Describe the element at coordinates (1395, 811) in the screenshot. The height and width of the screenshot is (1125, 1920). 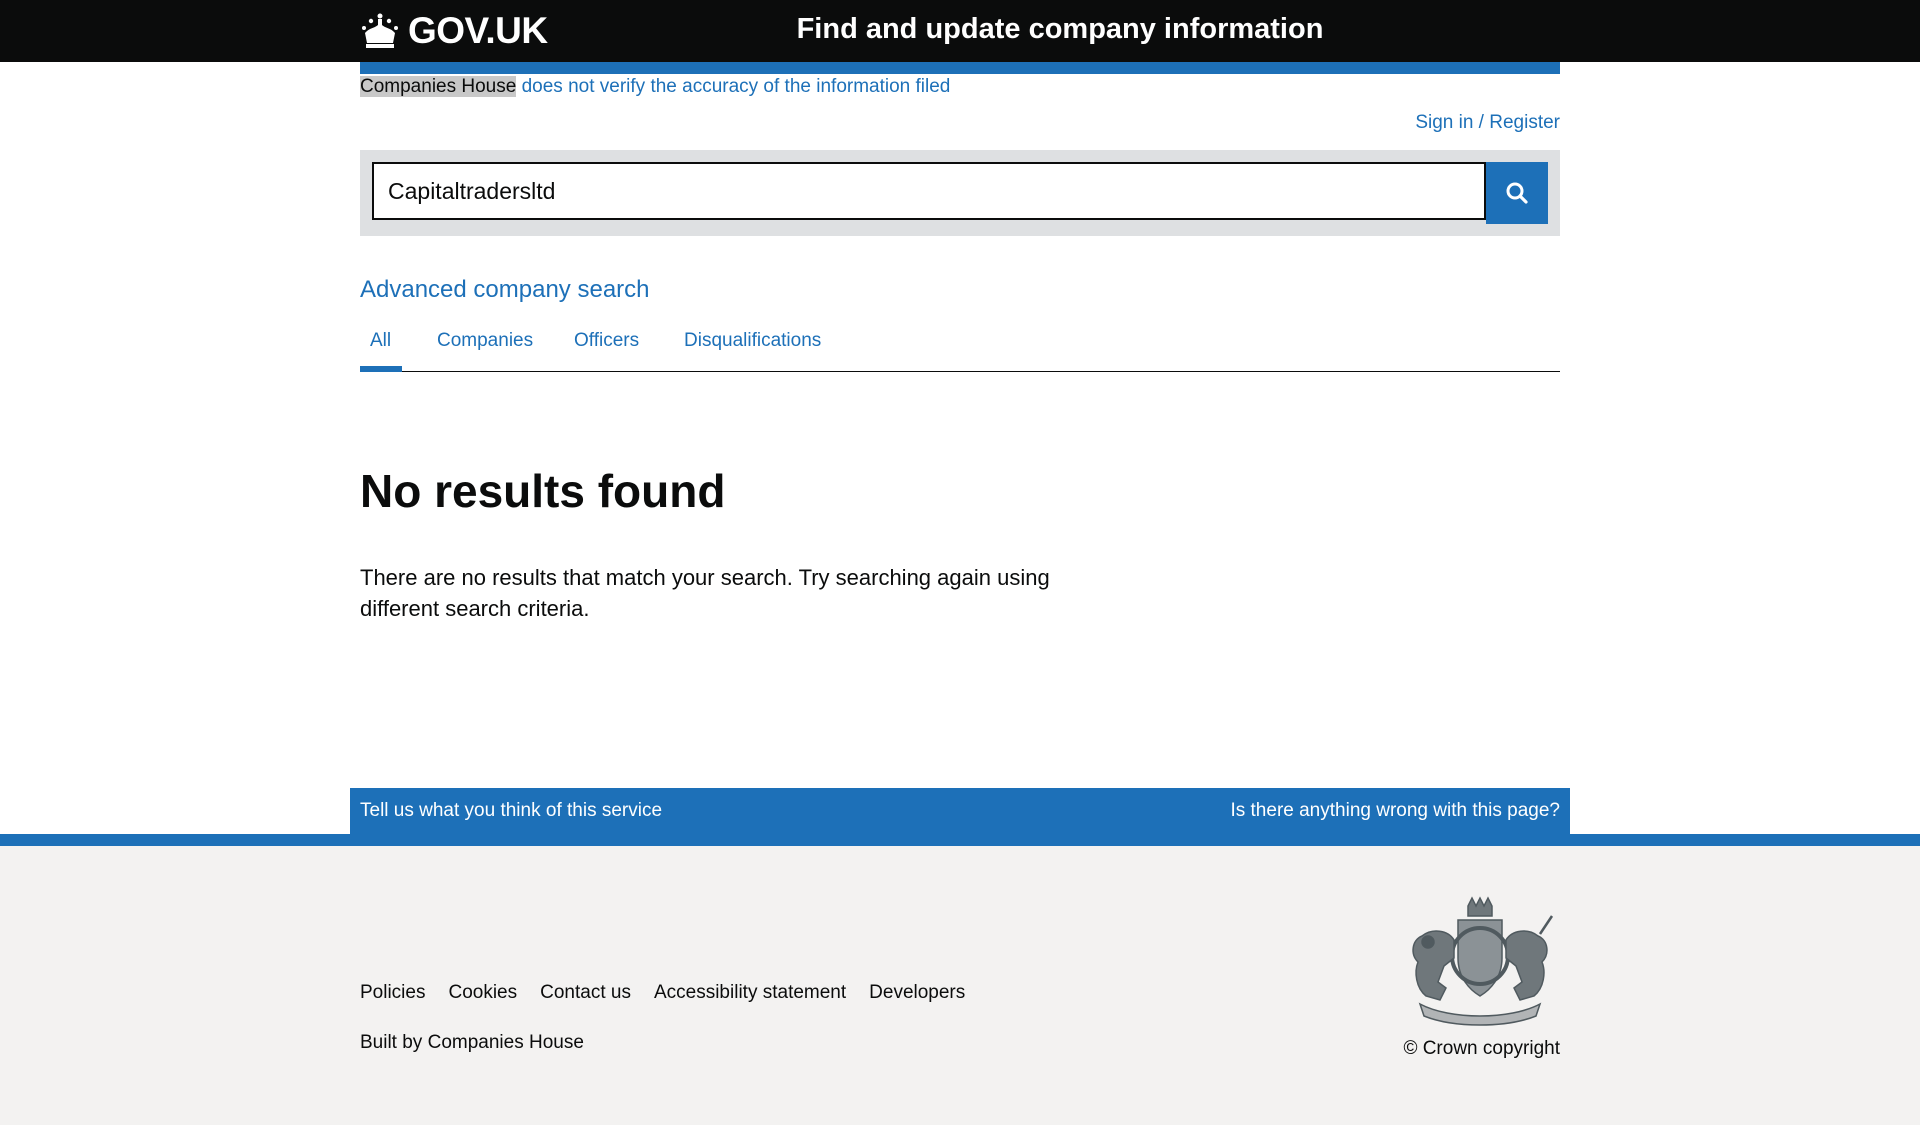
I see `report-problem-link: Is there anything wrong with this page?` at that location.